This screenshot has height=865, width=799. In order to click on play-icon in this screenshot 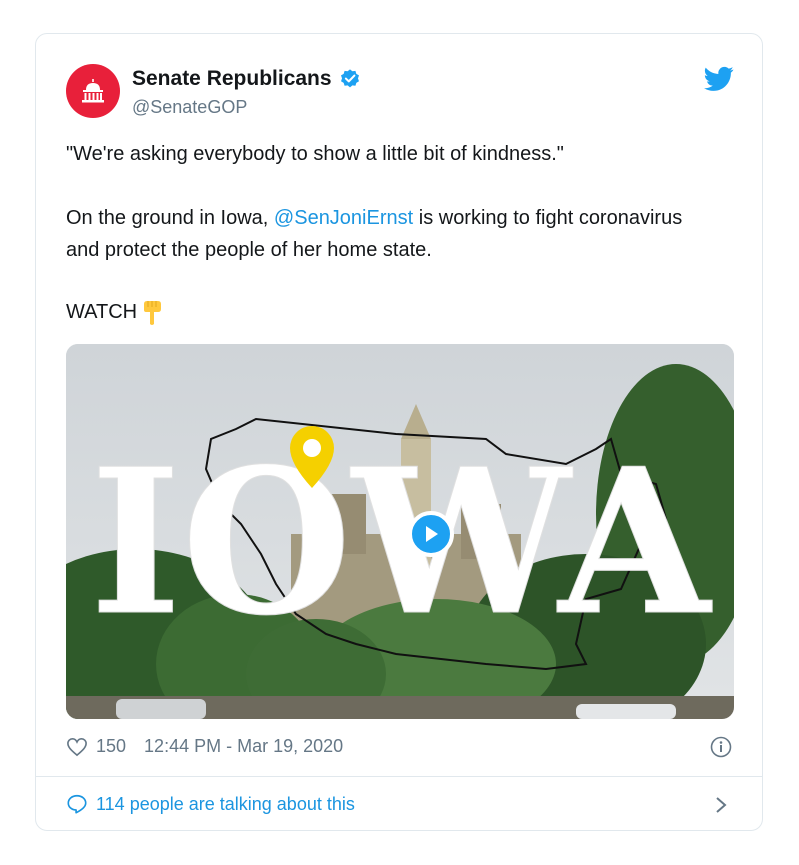, I will do `click(432, 534)`.